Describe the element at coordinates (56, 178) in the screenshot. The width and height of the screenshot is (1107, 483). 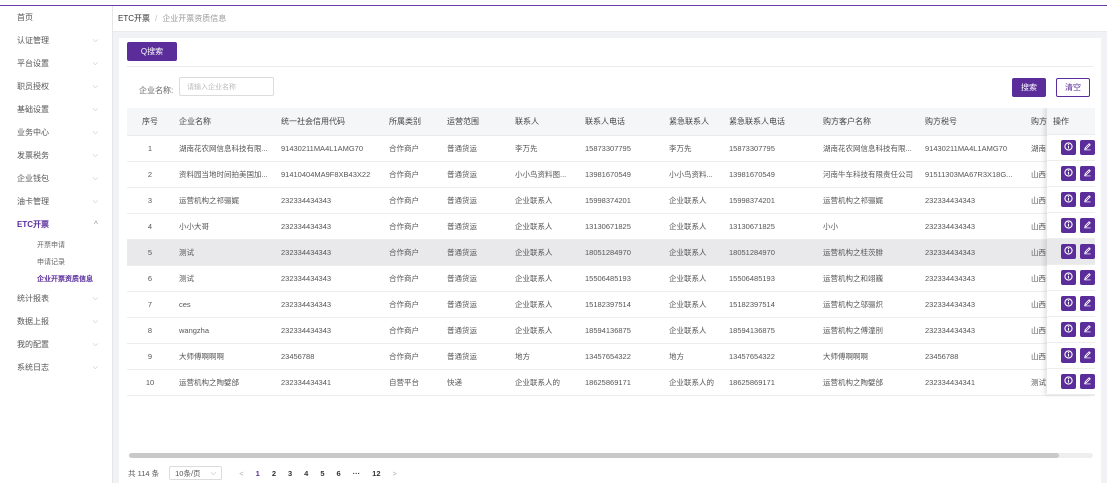
I see `sidebar-item: 企业钱包 ⌵` at that location.